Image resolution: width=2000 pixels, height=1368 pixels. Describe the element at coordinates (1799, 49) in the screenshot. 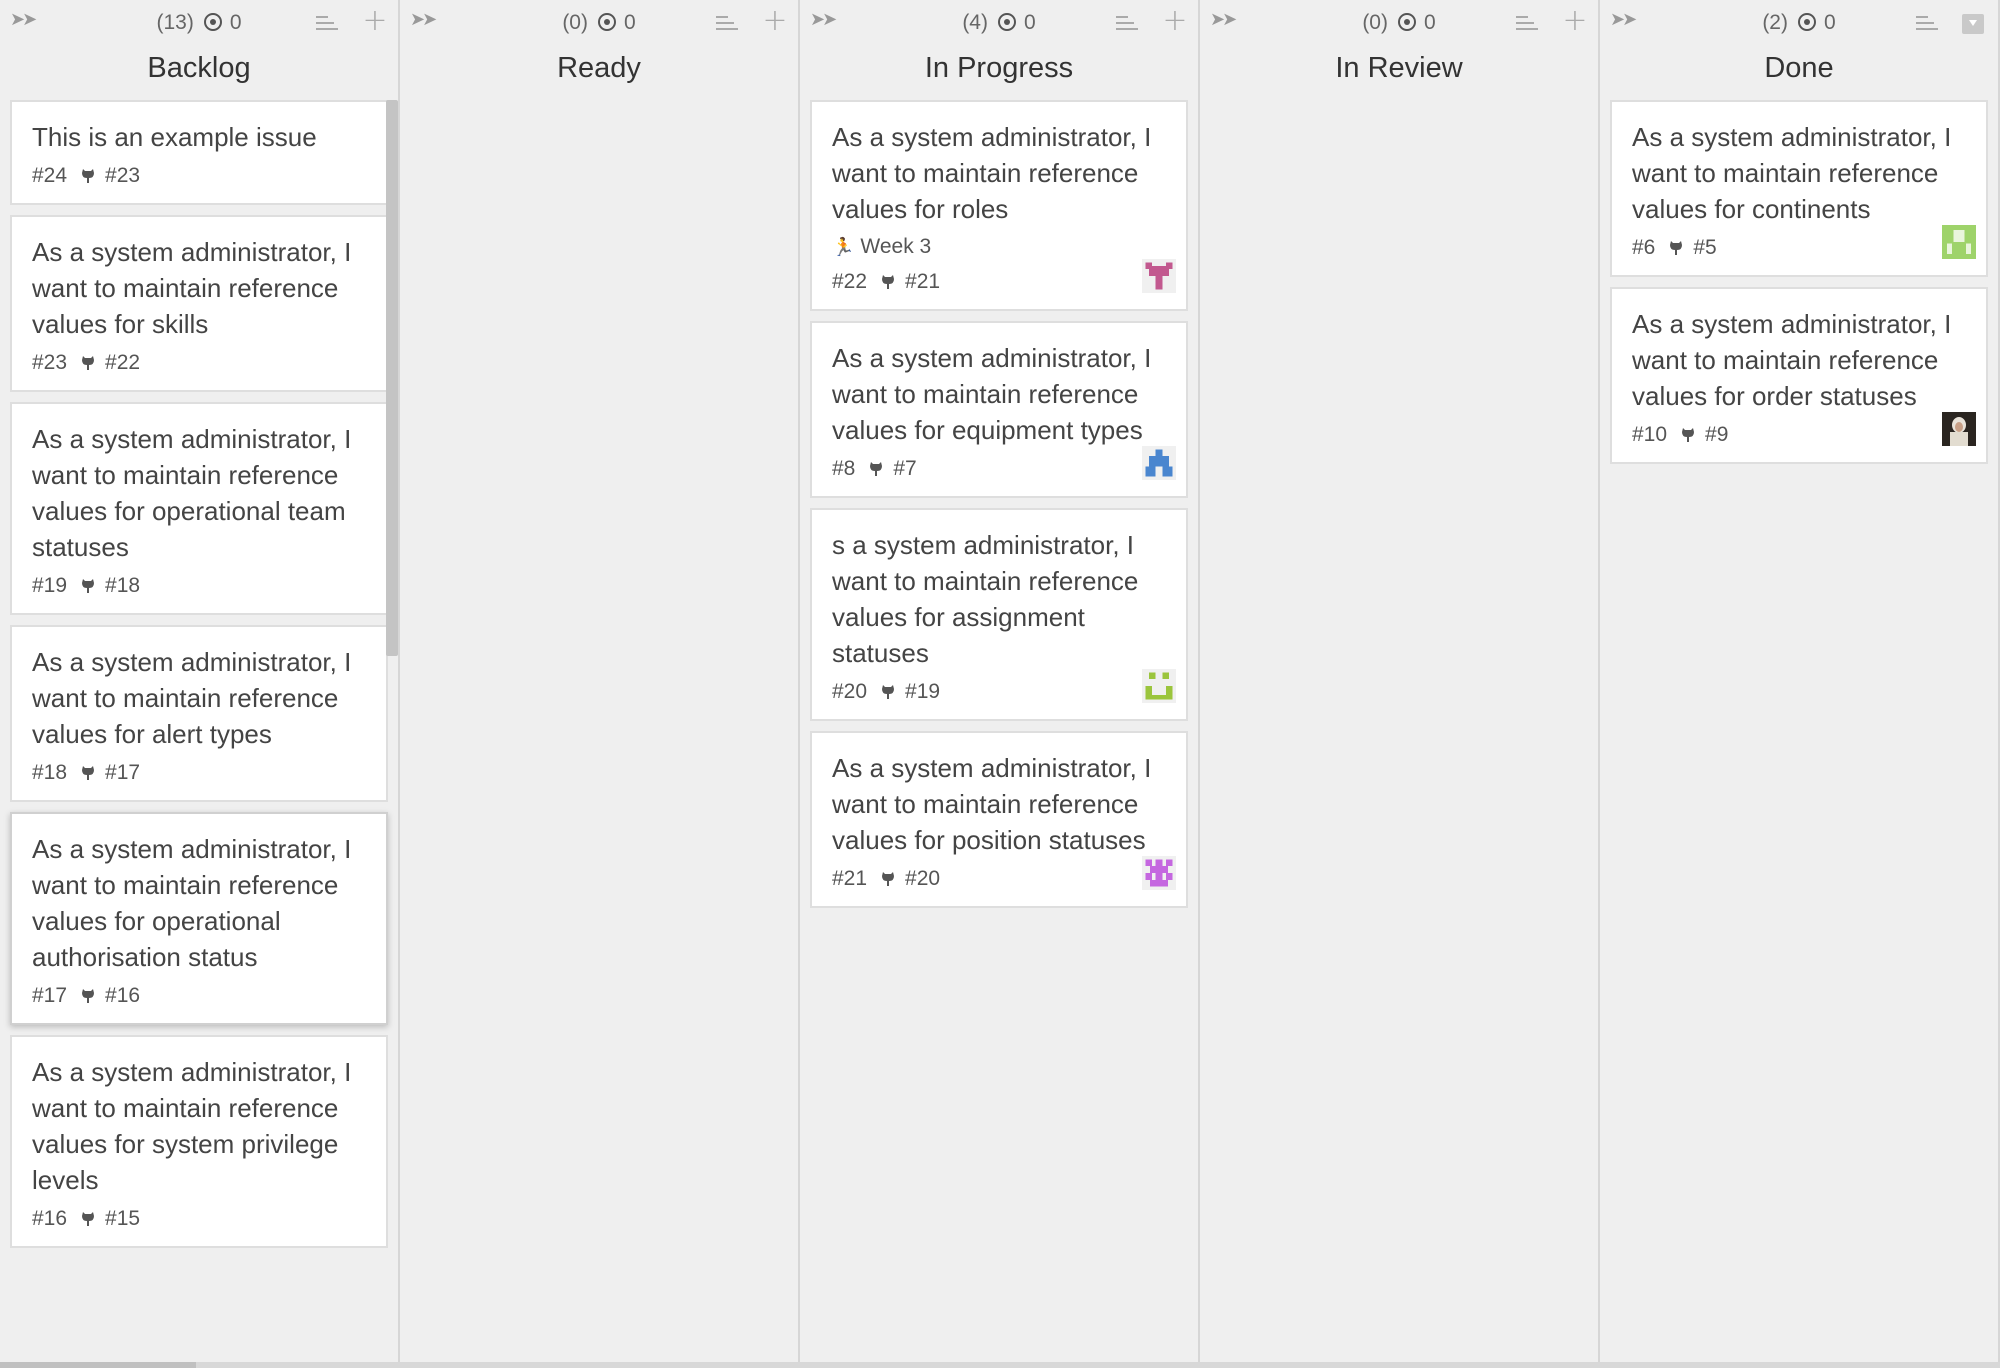

I see `column-header: ➤➤ (2) 0 Done` at that location.